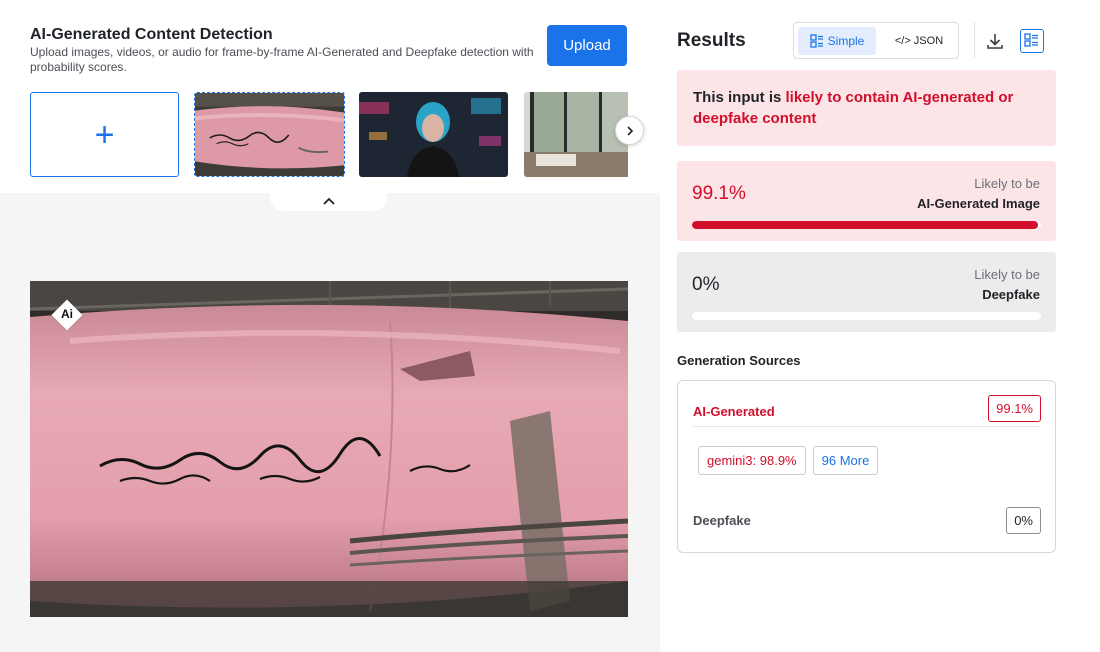 The width and height of the screenshot is (1100, 652). I want to click on ai-generated-score-card: 99.1% Likely to be AI-Generated Image, so click(866, 201).